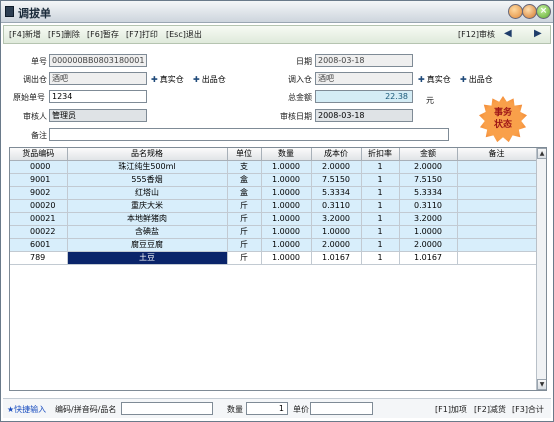  I want to click on table-row: 9002 红塔山 盒 1.0000 5.3334 1 5.3334, so click(273, 193).